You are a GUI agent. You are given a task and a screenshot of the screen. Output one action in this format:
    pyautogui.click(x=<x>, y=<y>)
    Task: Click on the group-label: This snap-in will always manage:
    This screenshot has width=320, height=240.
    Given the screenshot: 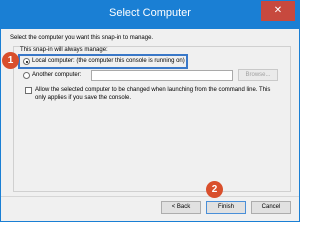 What is the action you would take?
    pyautogui.click(x=64, y=50)
    